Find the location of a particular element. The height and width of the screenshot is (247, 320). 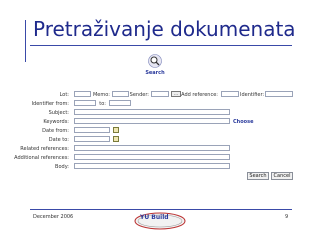

keywords-label: Keywords: is located at coordinates (56, 122).